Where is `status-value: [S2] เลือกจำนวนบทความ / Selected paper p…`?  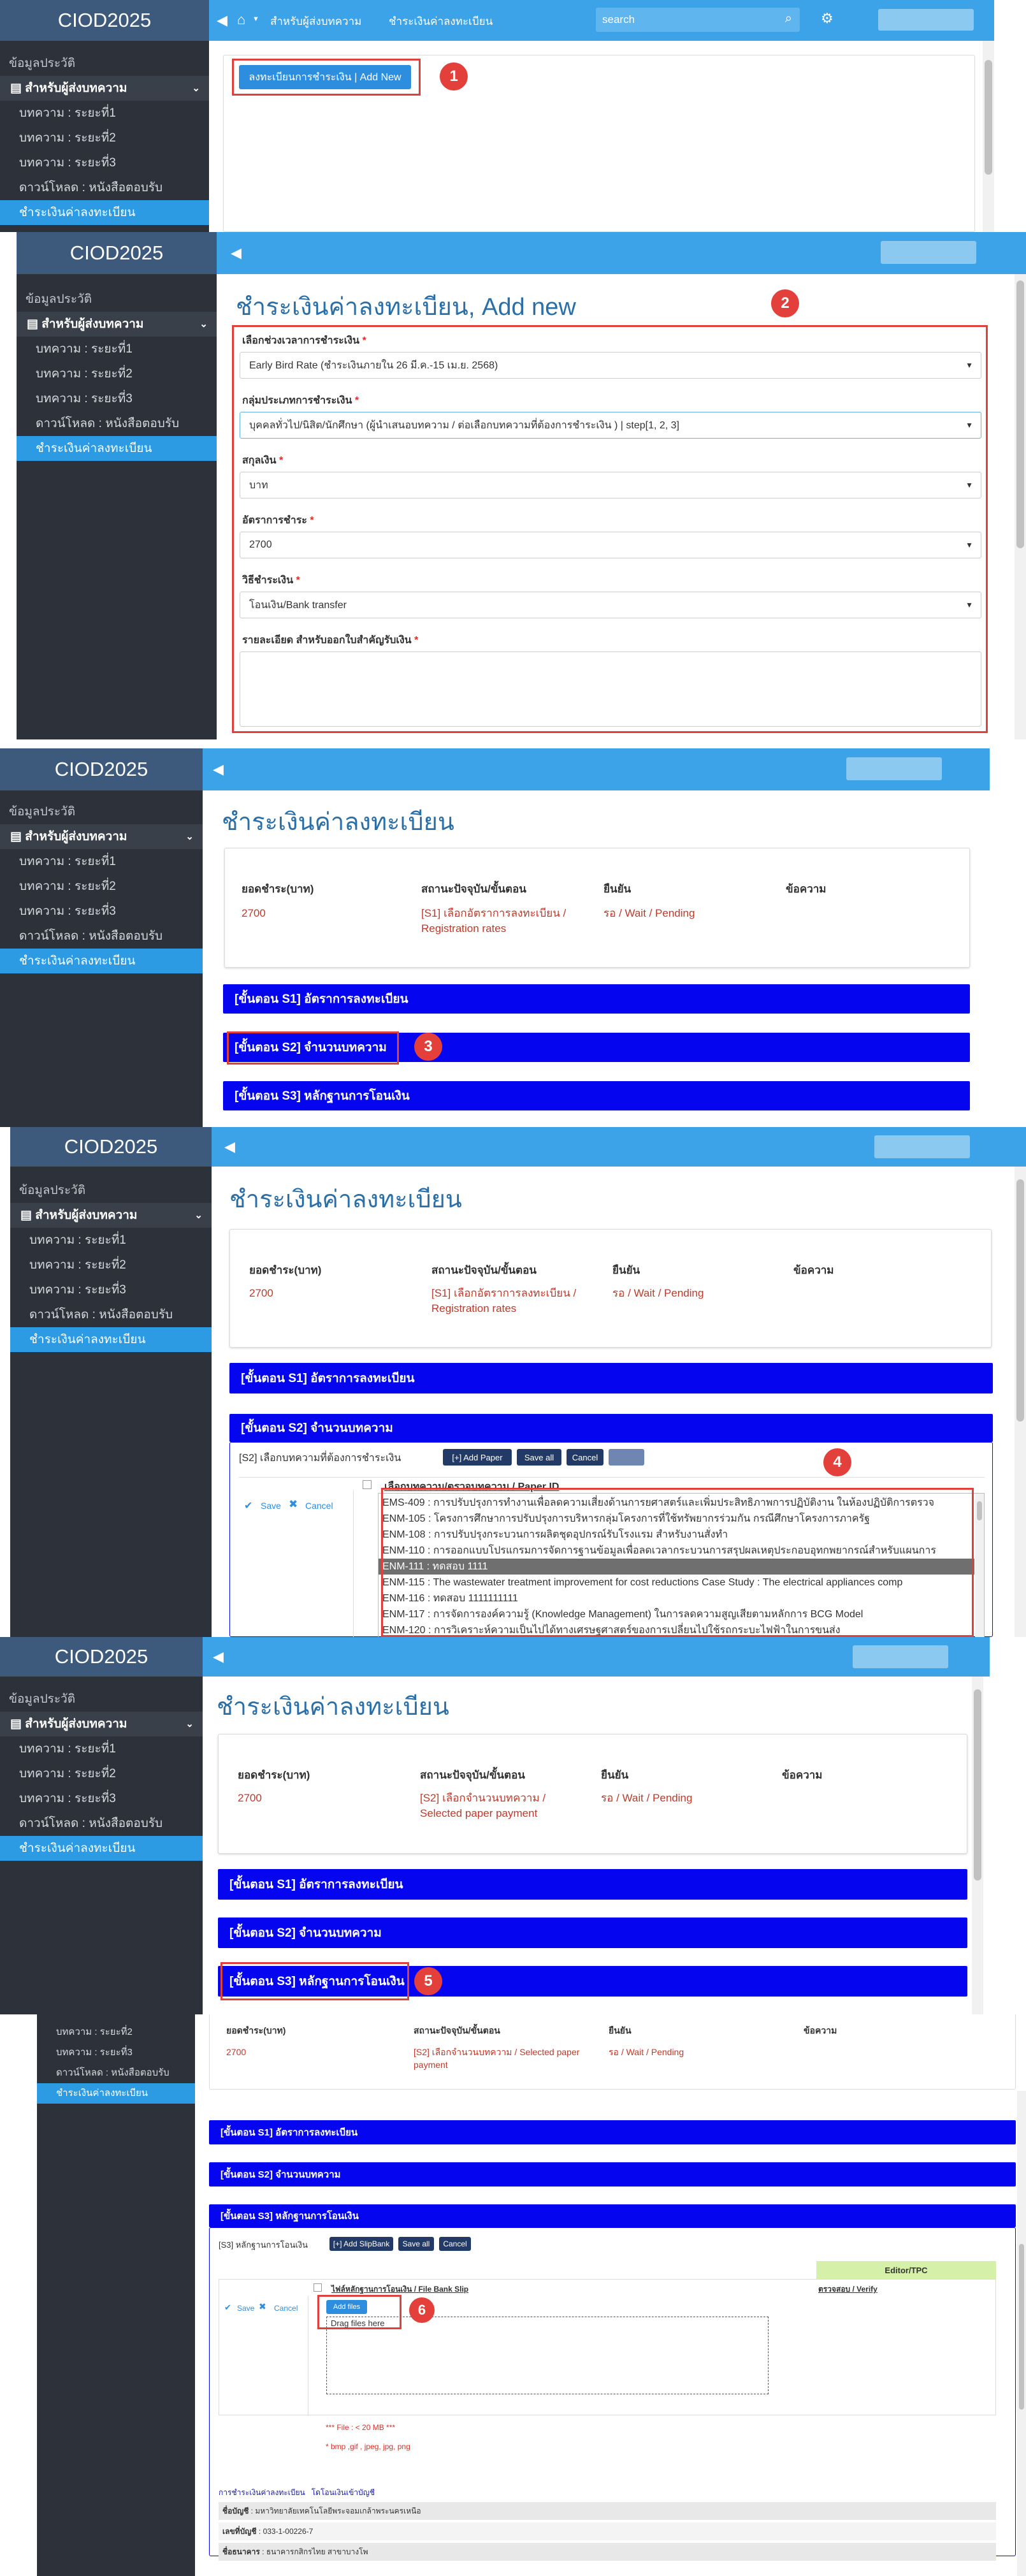
status-value: [S2] เลือกจำนวนบทความ / Selected paper p… is located at coordinates (497, 2058).